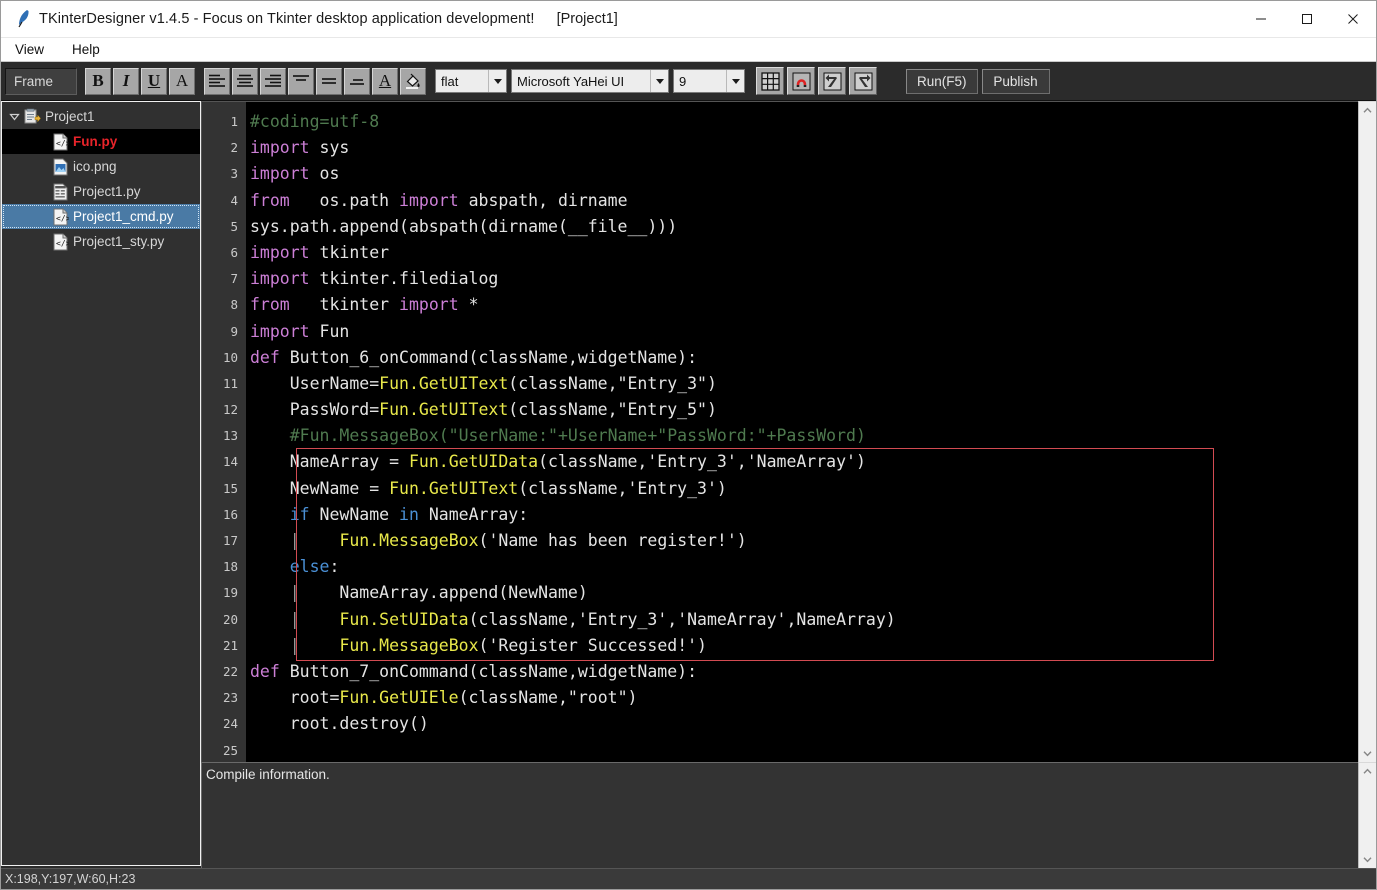 This screenshot has height=890, width=1377. Describe the element at coordinates (217, 81) in the screenshot. I see `align-left-button` at that location.